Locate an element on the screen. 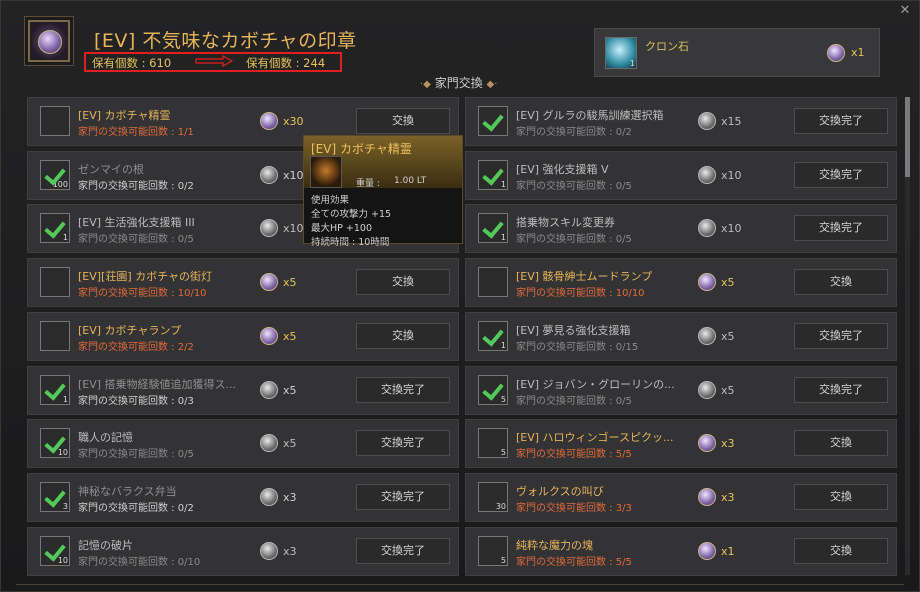 This screenshot has height=592, width=920. cron-stone-icon: 1 is located at coordinates (621, 53).